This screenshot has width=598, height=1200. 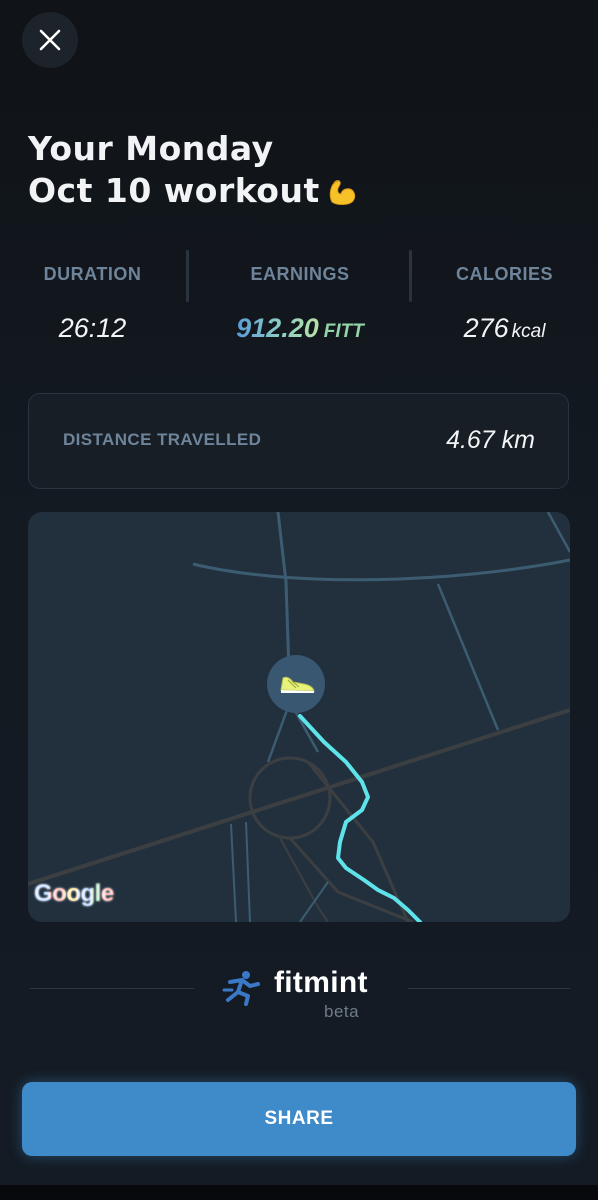 I want to click on flexed-biceps-icon, so click(x=342, y=192).